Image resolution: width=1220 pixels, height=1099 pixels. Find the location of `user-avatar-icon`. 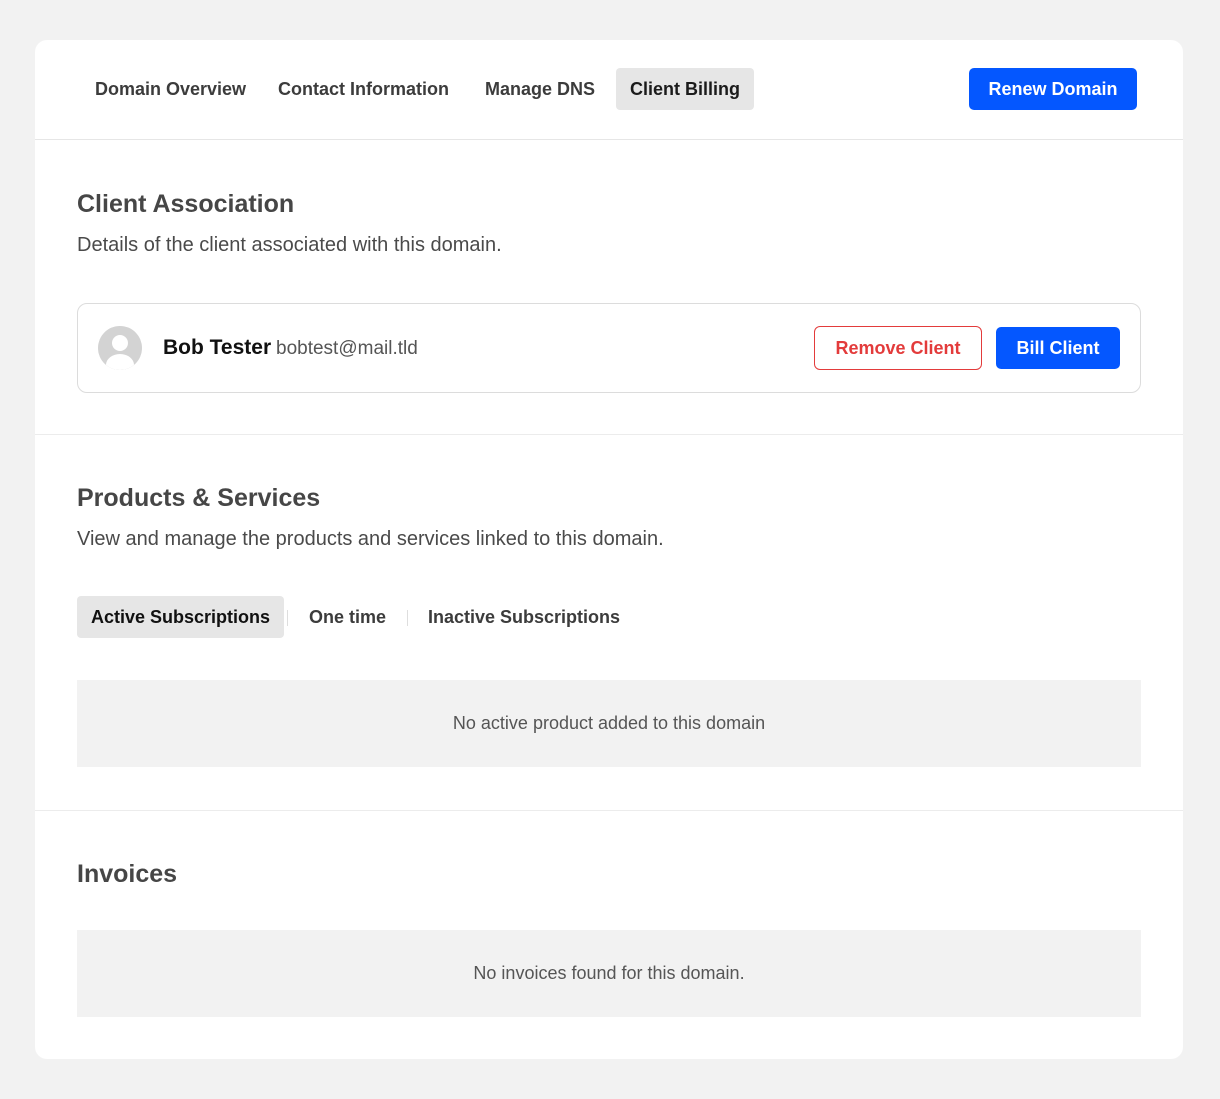

user-avatar-icon is located at coordinates (120, 348).